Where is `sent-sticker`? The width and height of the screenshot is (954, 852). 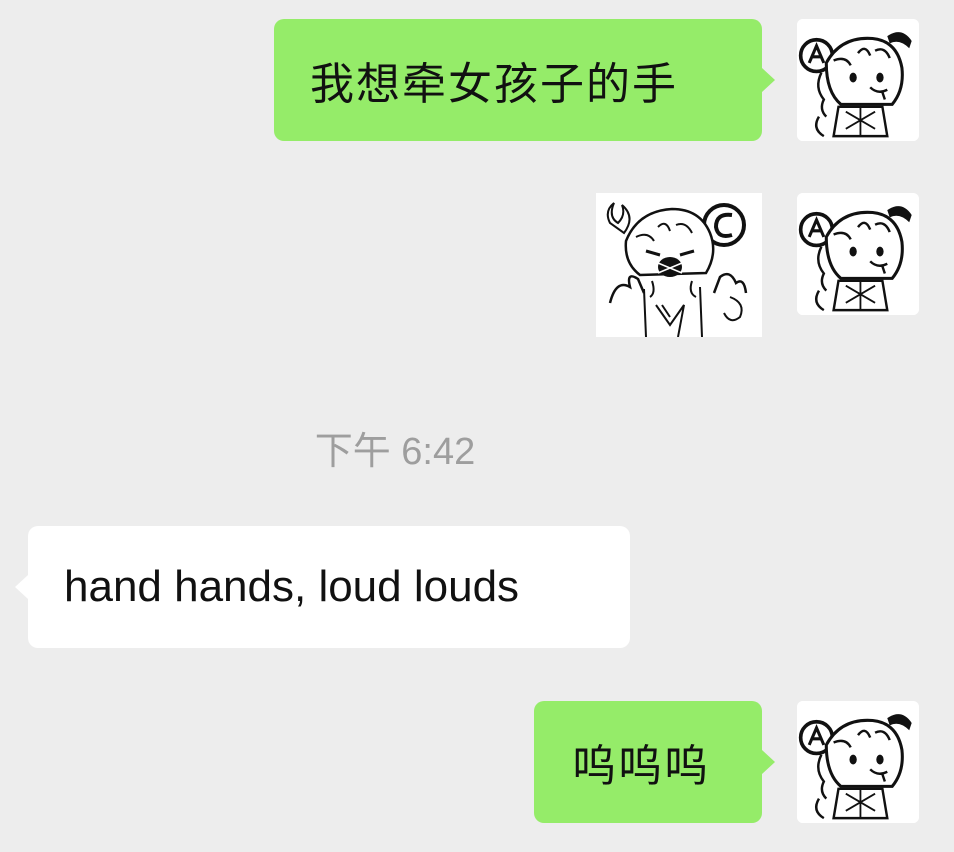 sent-sticker is located at coordinates (679, 265).